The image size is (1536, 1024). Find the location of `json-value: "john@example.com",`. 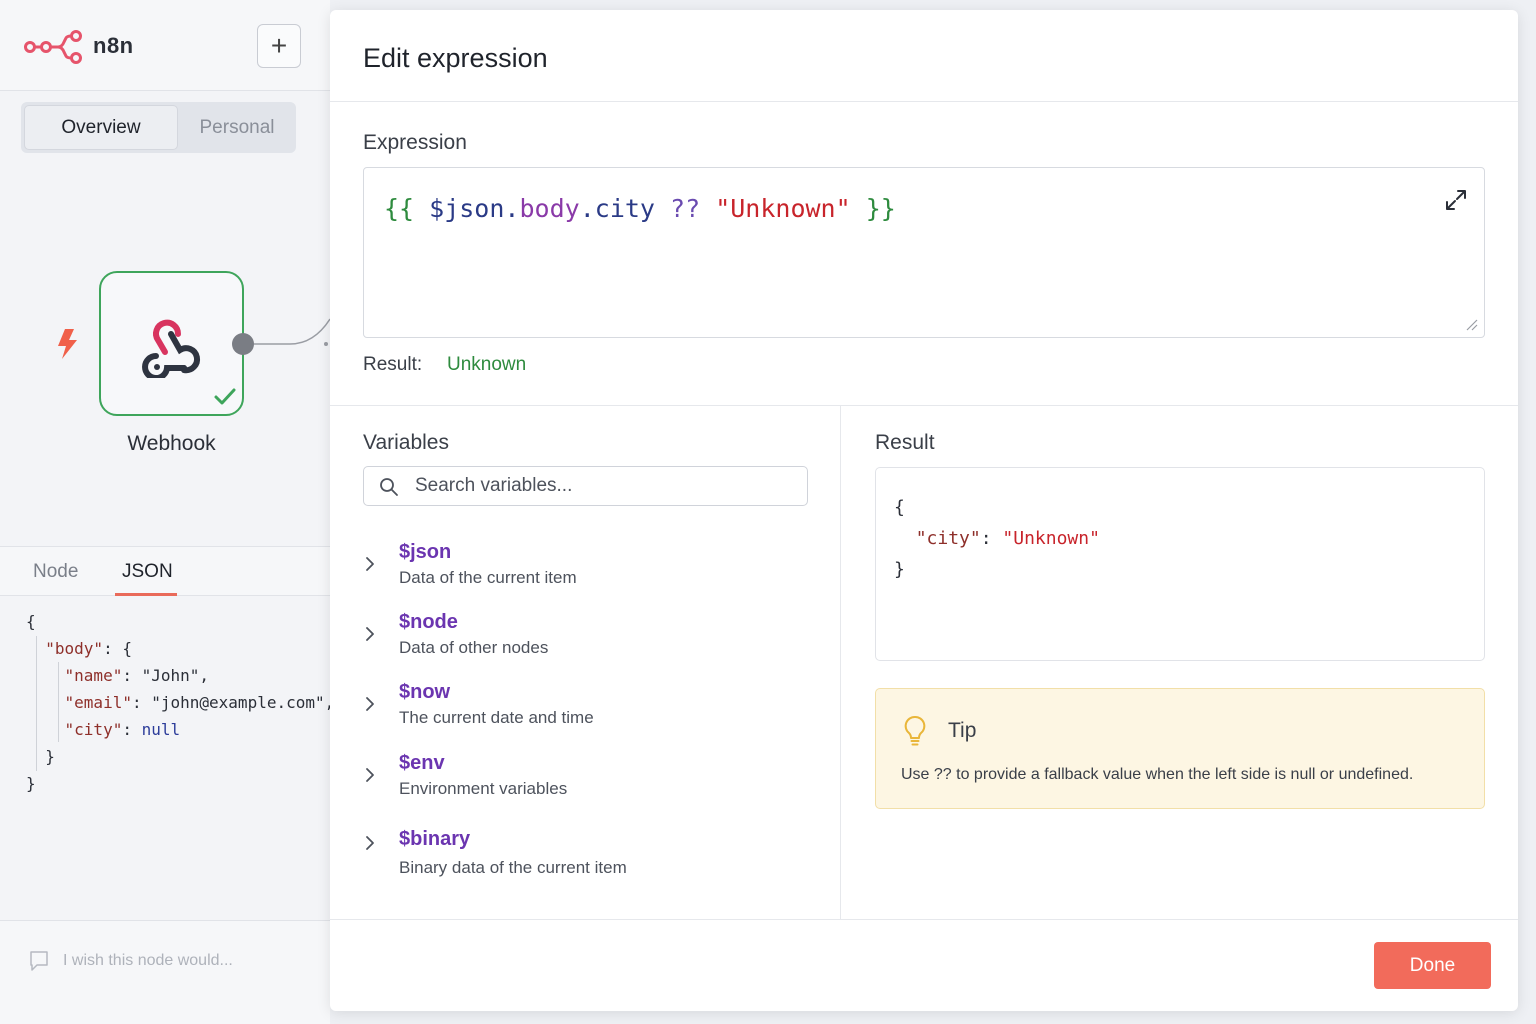

json-value: "john@example.com", is located at coordinates (240, 702).